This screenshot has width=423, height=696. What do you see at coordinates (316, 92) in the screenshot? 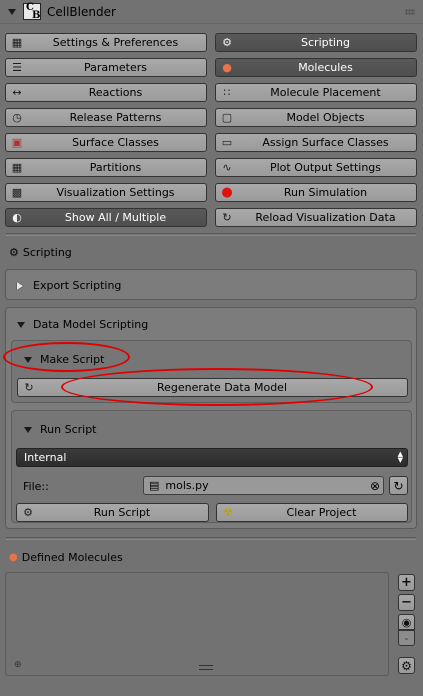
I see `molecule-placement-button: ∷ Molecule Placement` at bounding box center [316, 92].